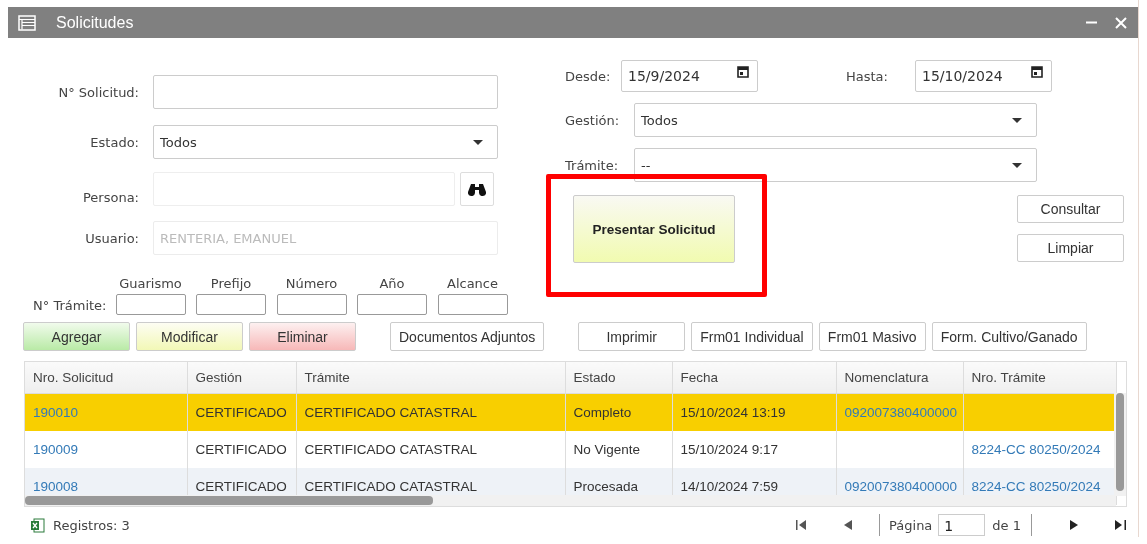  I want to click on tramite-select: --, so click(835, 165).